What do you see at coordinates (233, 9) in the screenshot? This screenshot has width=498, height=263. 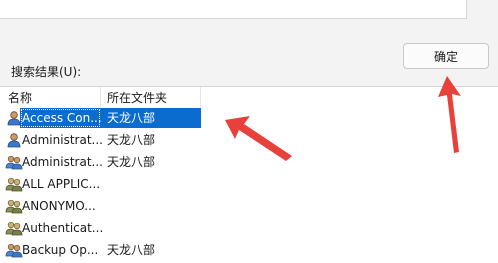 I see `object-names-panel` at bounding box center [233, 9].